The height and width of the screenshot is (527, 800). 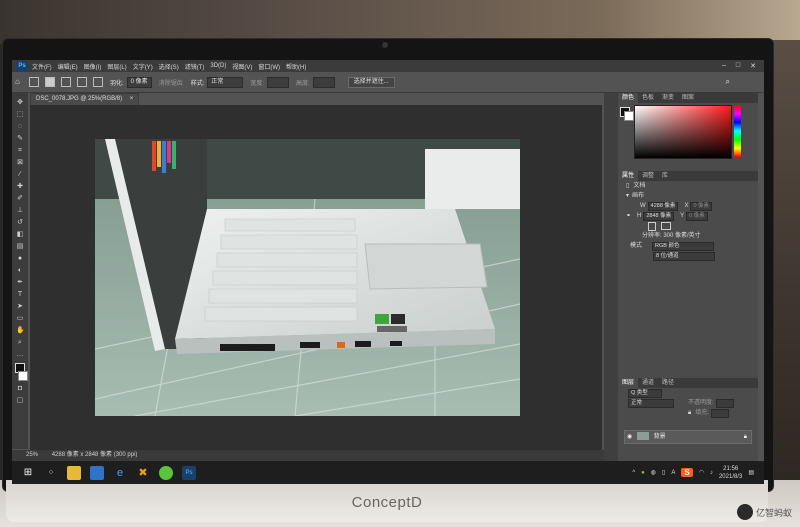 I want to click on menu-window: 窗口(W), so click(x=269, y=66).